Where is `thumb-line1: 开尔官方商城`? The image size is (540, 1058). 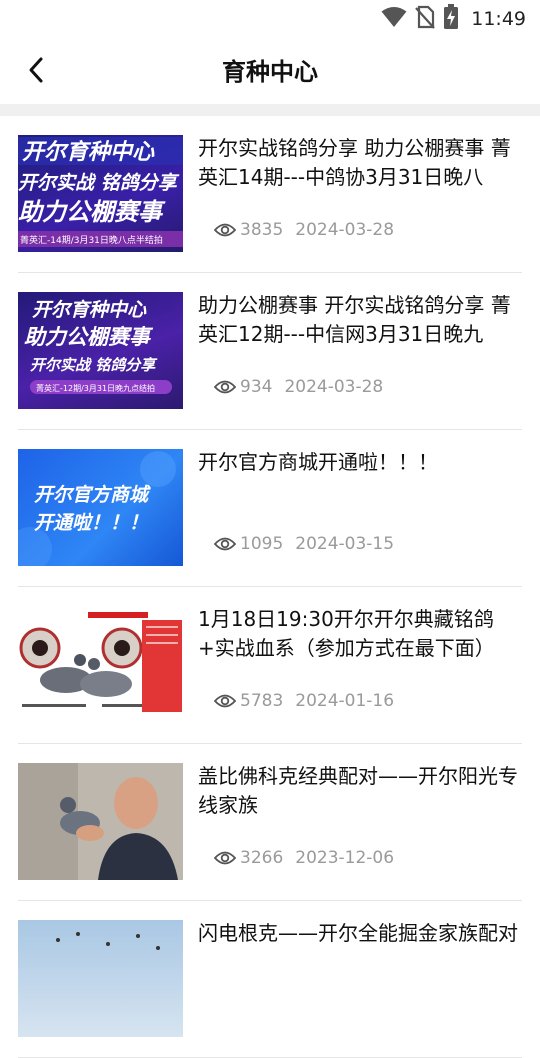
thumb-line1: 开尔官方商城 is located at coordinates (92, 495).